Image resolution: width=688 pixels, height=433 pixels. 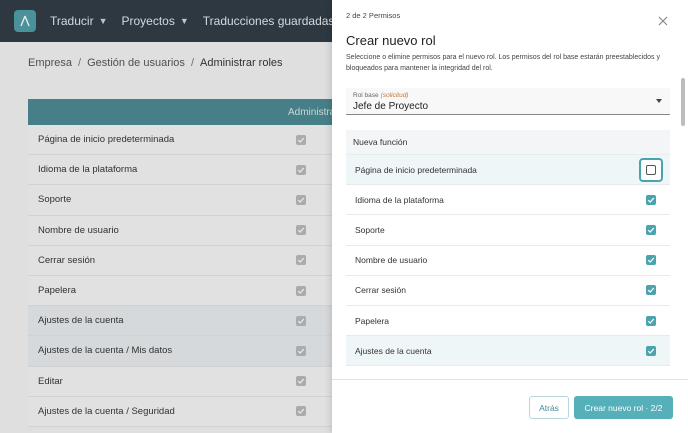 I want to click on permission-row: Idioma de la plataforma, so click(x=508, y=200).